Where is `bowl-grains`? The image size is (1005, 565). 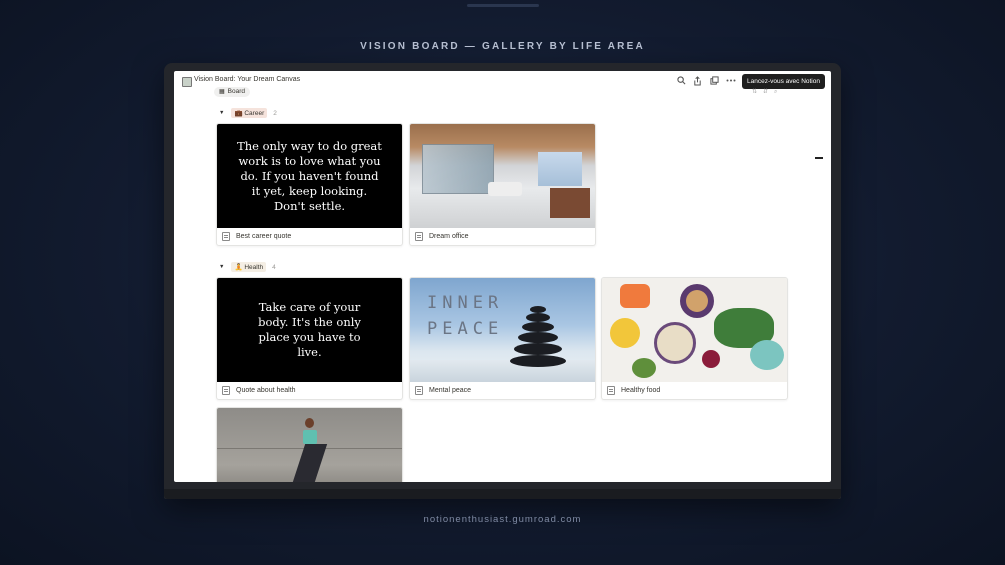 bowl-grains is located at coordinates (675, 343).